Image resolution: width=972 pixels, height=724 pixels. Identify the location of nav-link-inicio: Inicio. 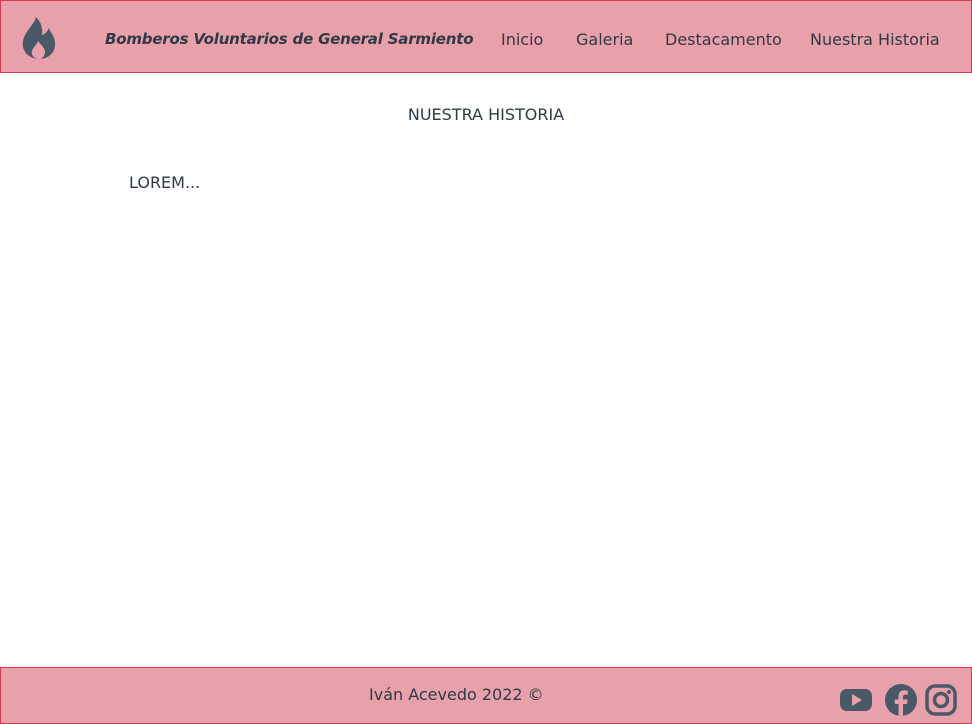
(522, 39).